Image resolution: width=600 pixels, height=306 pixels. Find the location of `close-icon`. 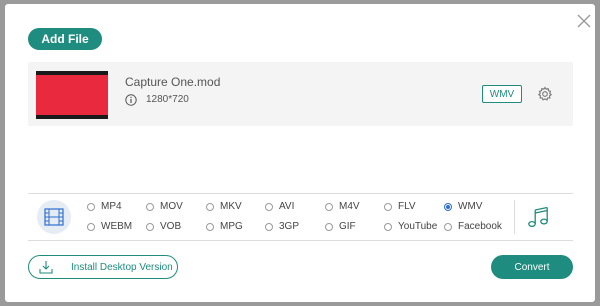

close-icon is located at coordinates (584, 21).